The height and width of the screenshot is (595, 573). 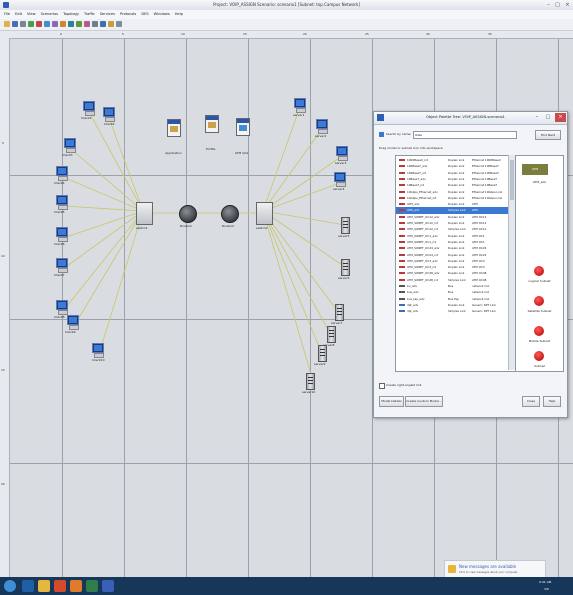 I want to click on list-item: dpt_adv Simplex Link Generic DPT Link, so click(x=452, y=311).